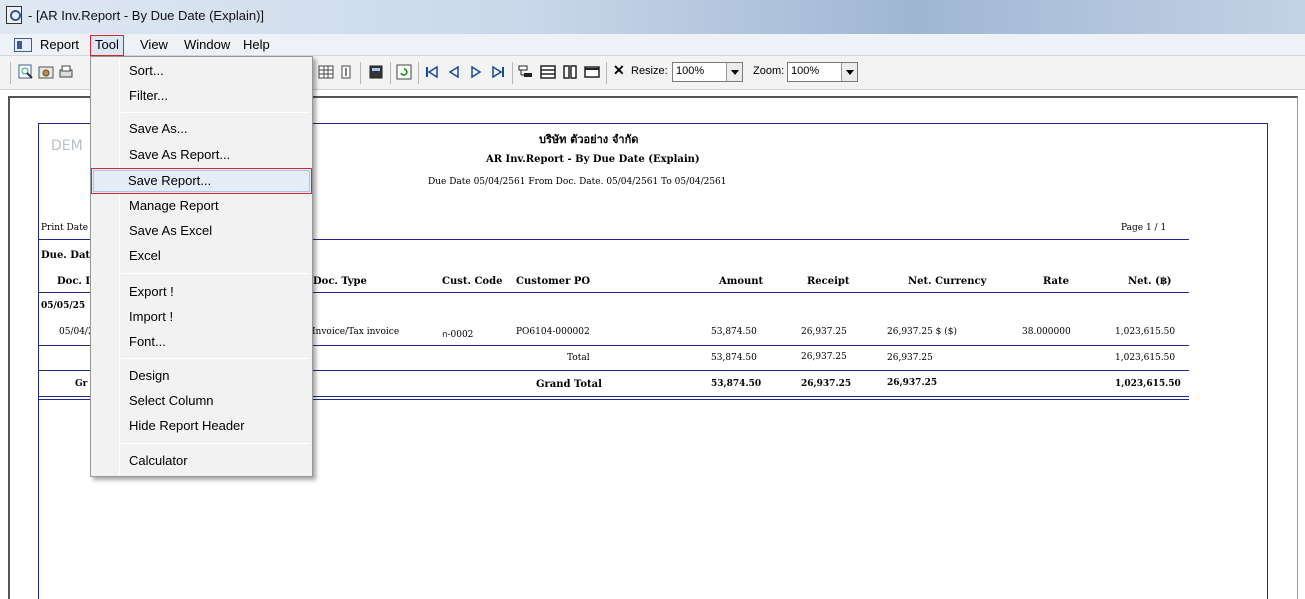 The height and width of the screenshot is (599, 1305). I want to click on resize-label: Resize:, so click(649, 71).